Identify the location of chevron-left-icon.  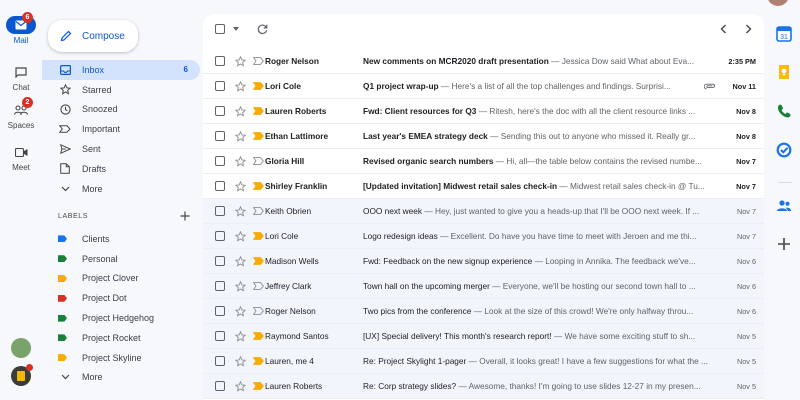
(723, 29).